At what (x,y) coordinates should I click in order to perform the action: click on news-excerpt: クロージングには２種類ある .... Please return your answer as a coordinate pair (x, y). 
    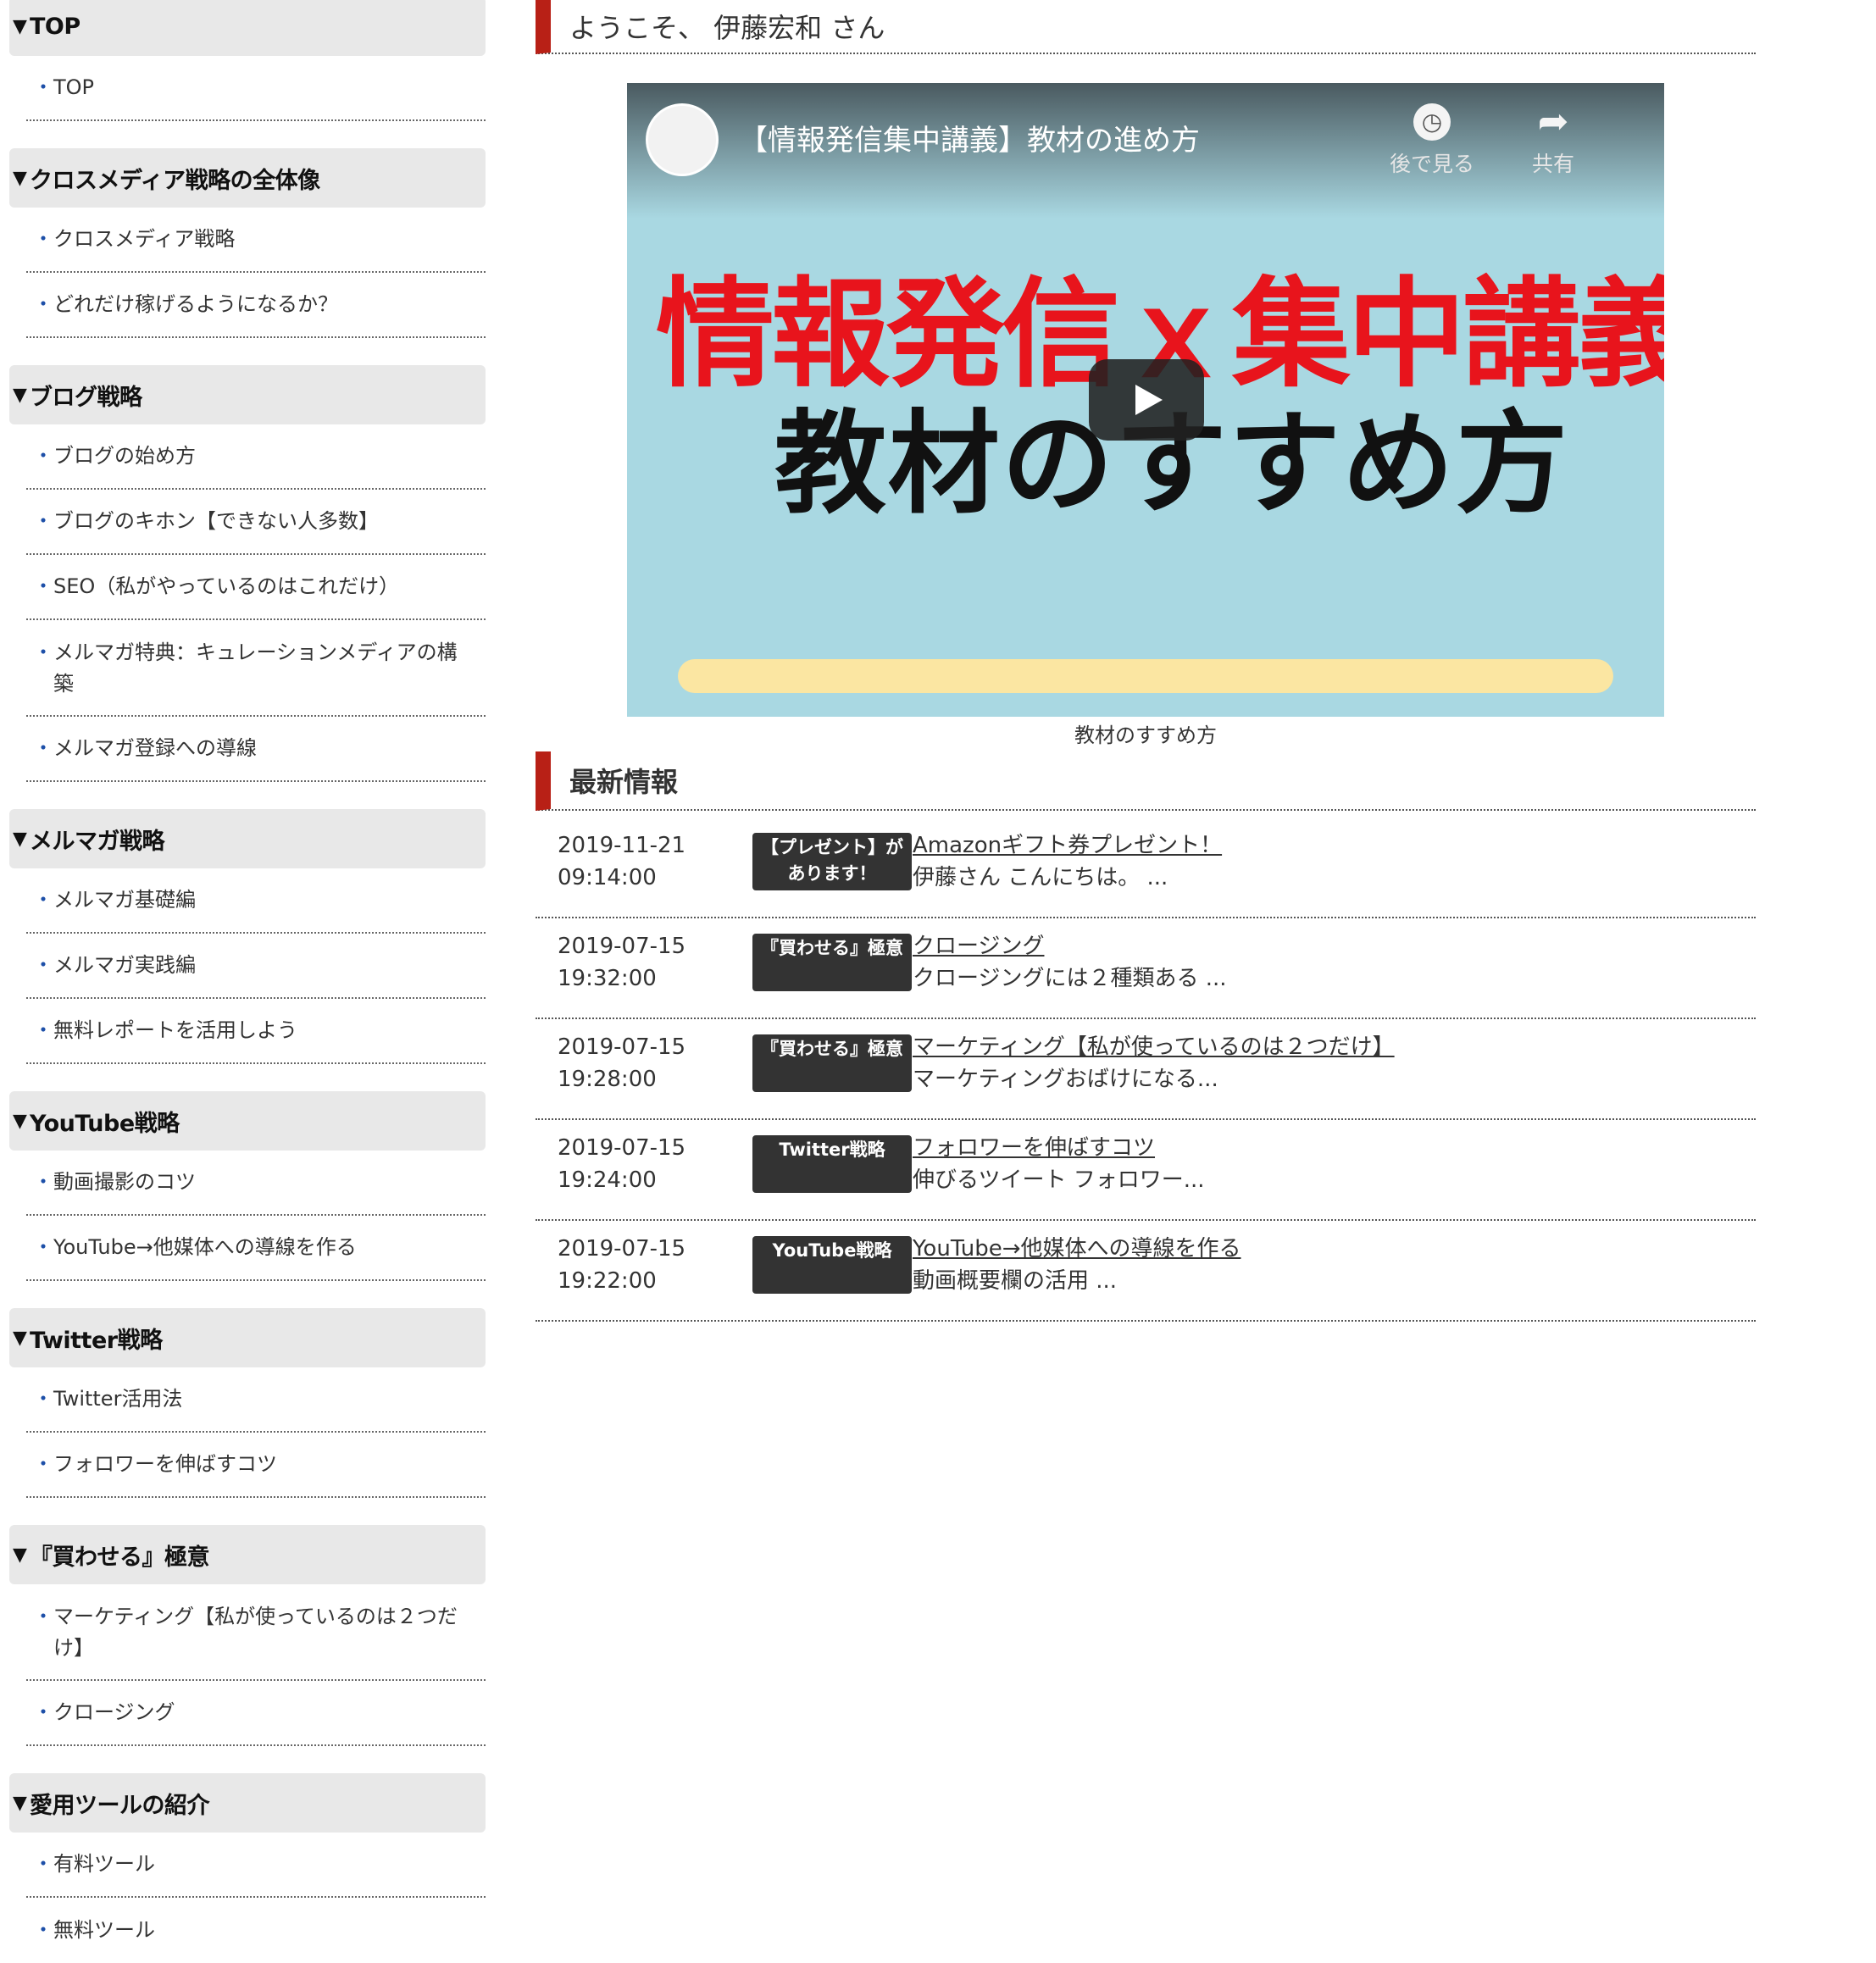
    Looking at the image, I should click on (1070, 978).